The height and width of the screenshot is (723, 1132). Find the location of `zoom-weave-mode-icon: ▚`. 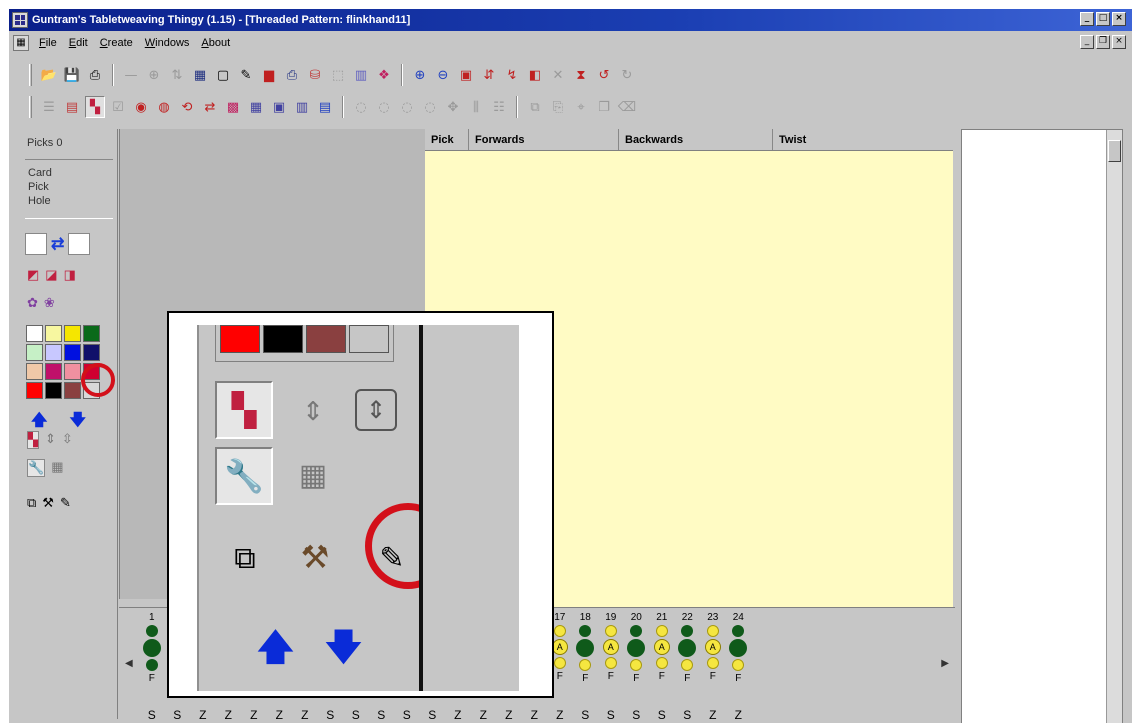

zoom-weave-mode-icon: ▚ is located at coordinates (244, 410).